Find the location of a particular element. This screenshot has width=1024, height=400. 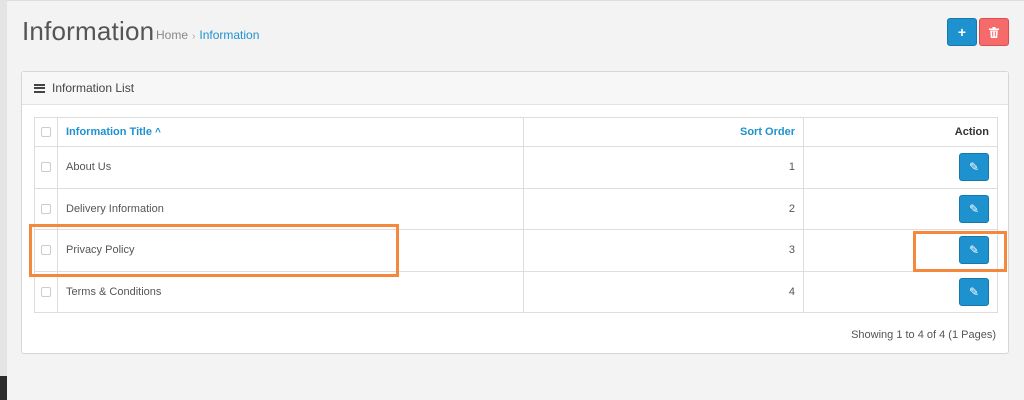

table-row: About Us 1 ✎ is located at coordinates (516, 167).